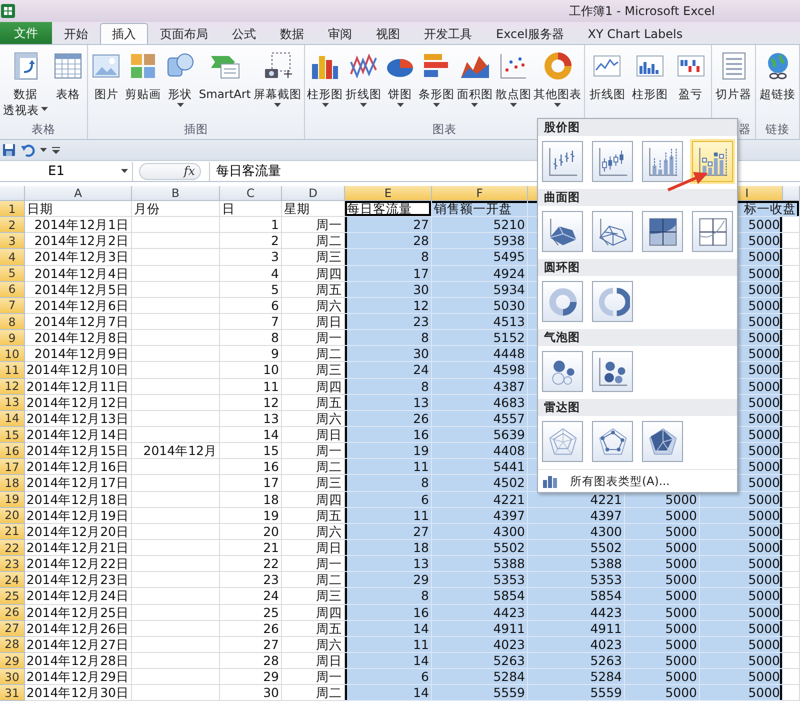 The height and width of the screenshot is (702, 800). Describe the element at coordinates (400, 84) in the screenshot. I see `ribbon-button: 饼图` at that location.